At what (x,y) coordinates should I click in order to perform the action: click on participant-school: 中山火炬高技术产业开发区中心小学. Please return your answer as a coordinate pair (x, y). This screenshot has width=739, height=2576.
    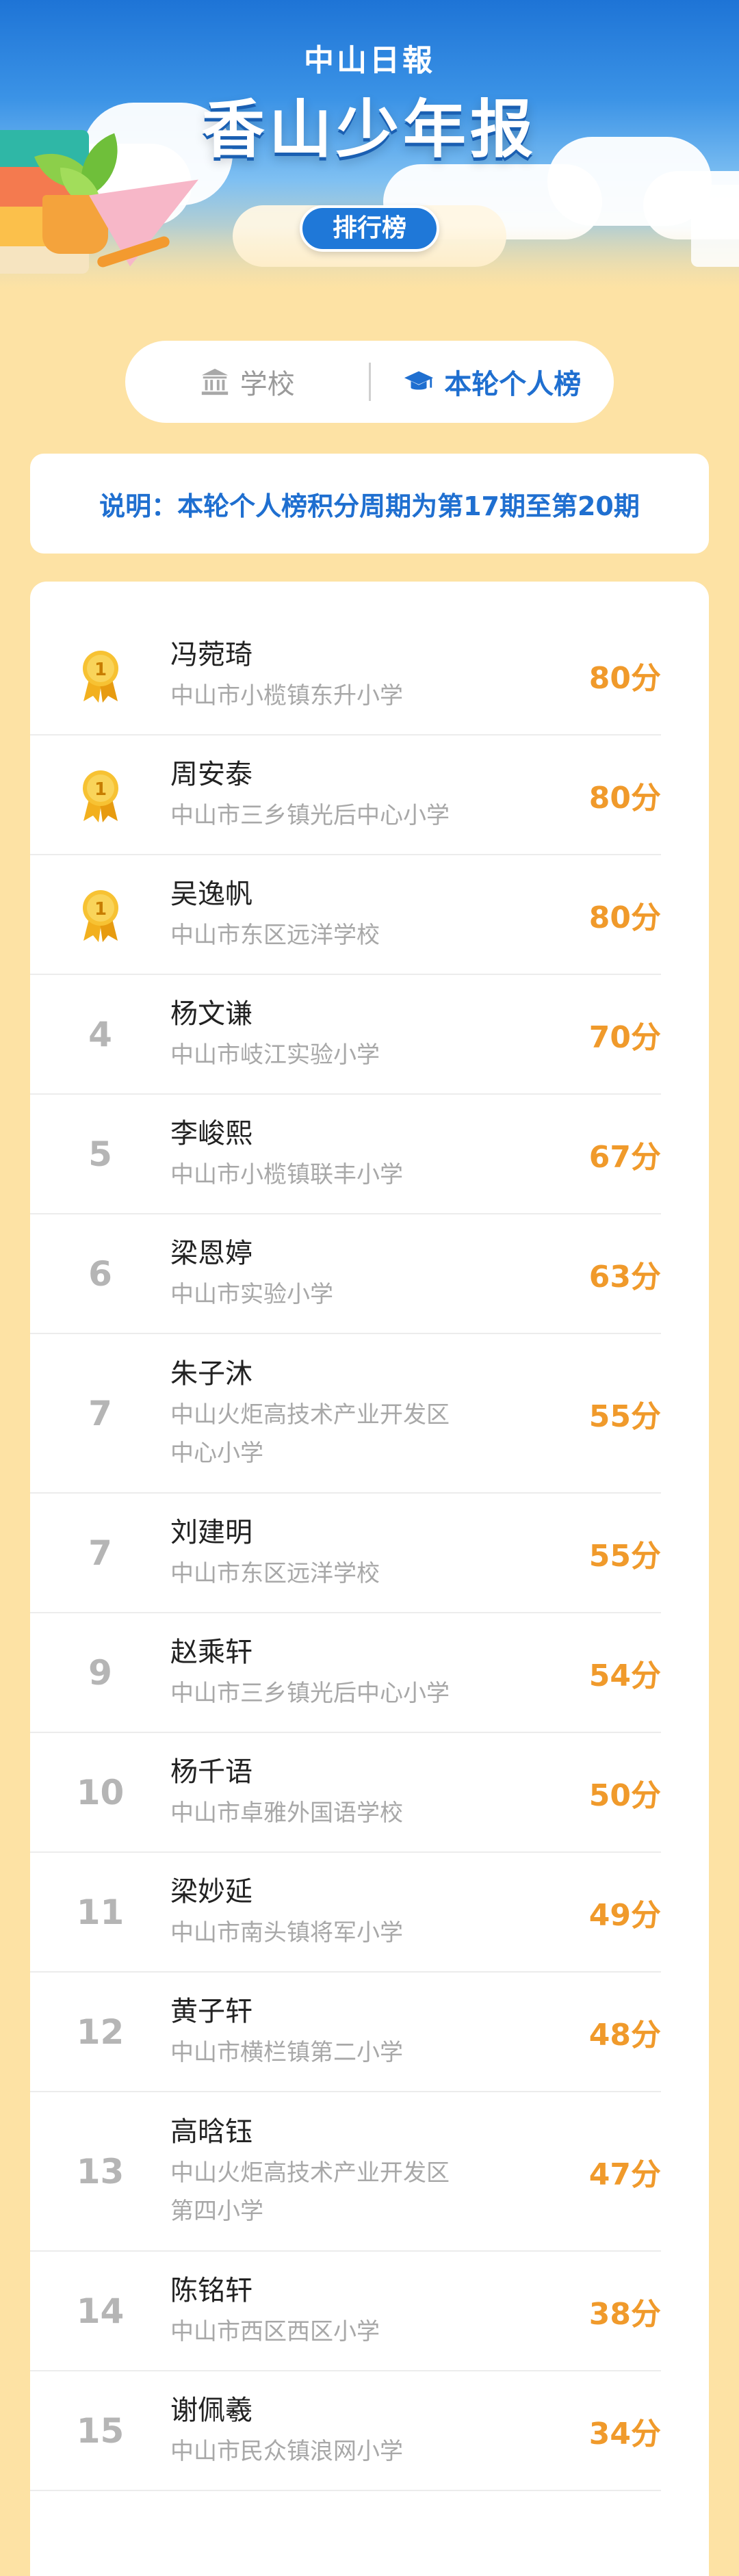
    Looking at the image, I should click on (310, 1434).